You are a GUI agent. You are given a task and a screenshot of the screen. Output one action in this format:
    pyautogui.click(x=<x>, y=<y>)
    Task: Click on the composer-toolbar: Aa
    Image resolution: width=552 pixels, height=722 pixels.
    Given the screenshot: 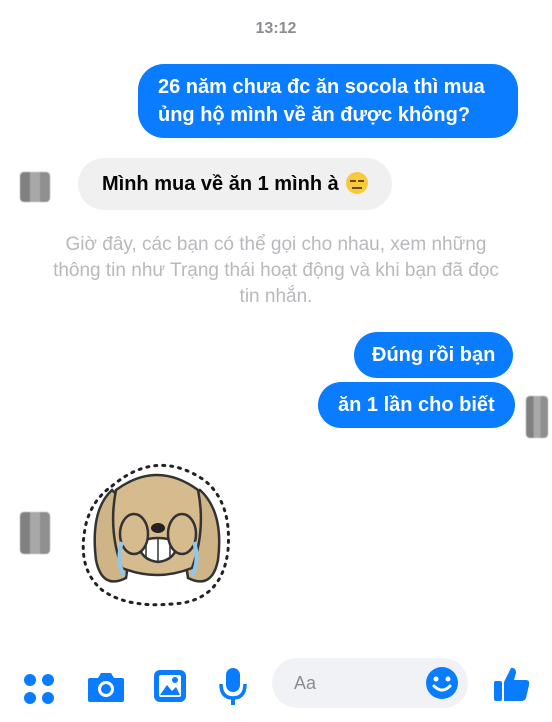 What is the action you would take?
    pyautogui.click(x=276, y=686)
    